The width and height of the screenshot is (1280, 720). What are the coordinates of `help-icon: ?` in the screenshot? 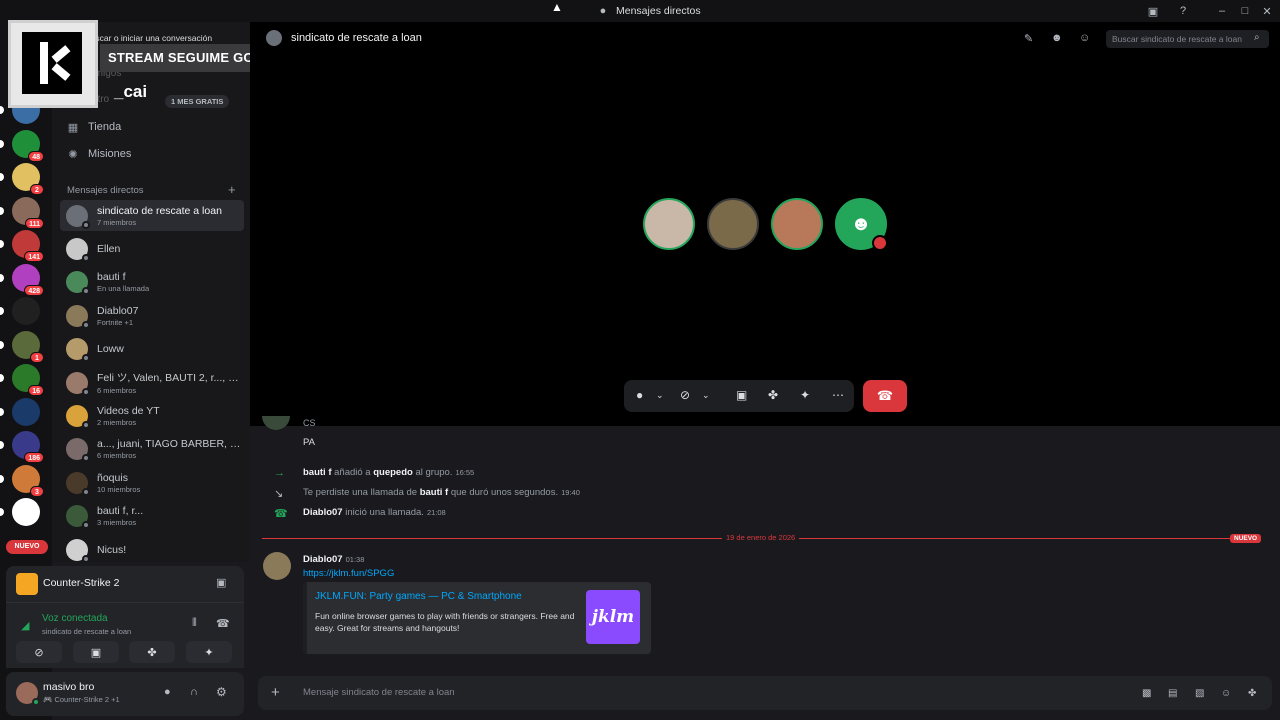 It's located at (1183, 11).